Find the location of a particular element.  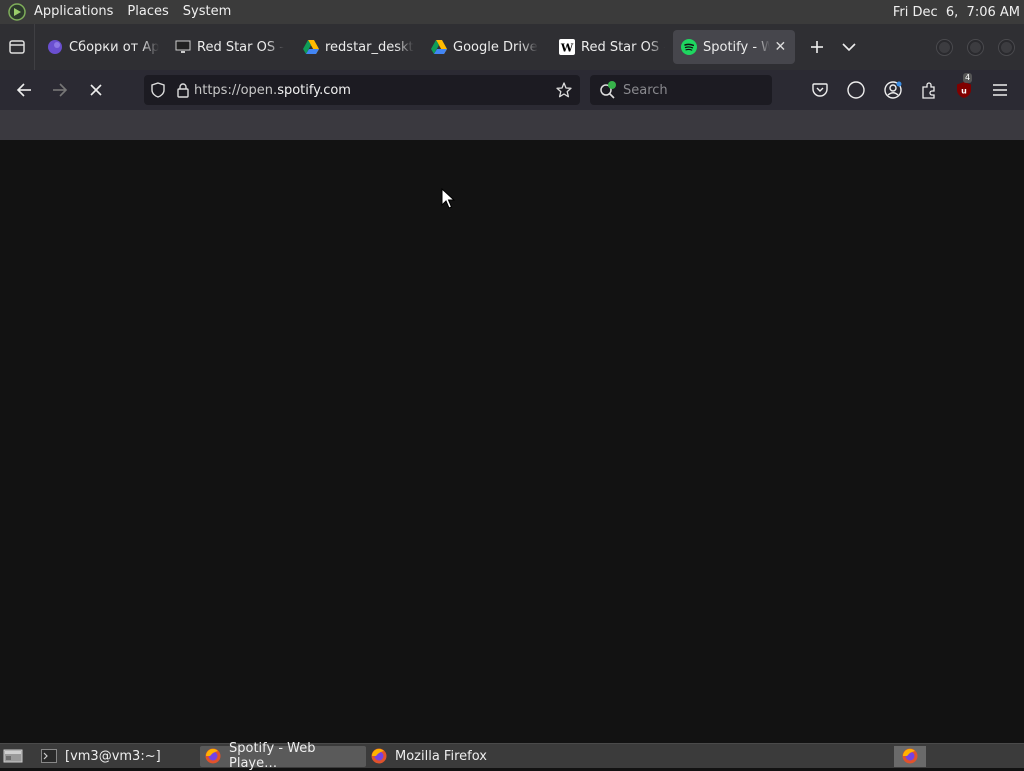

back-button is located at coordinates (24, 90).